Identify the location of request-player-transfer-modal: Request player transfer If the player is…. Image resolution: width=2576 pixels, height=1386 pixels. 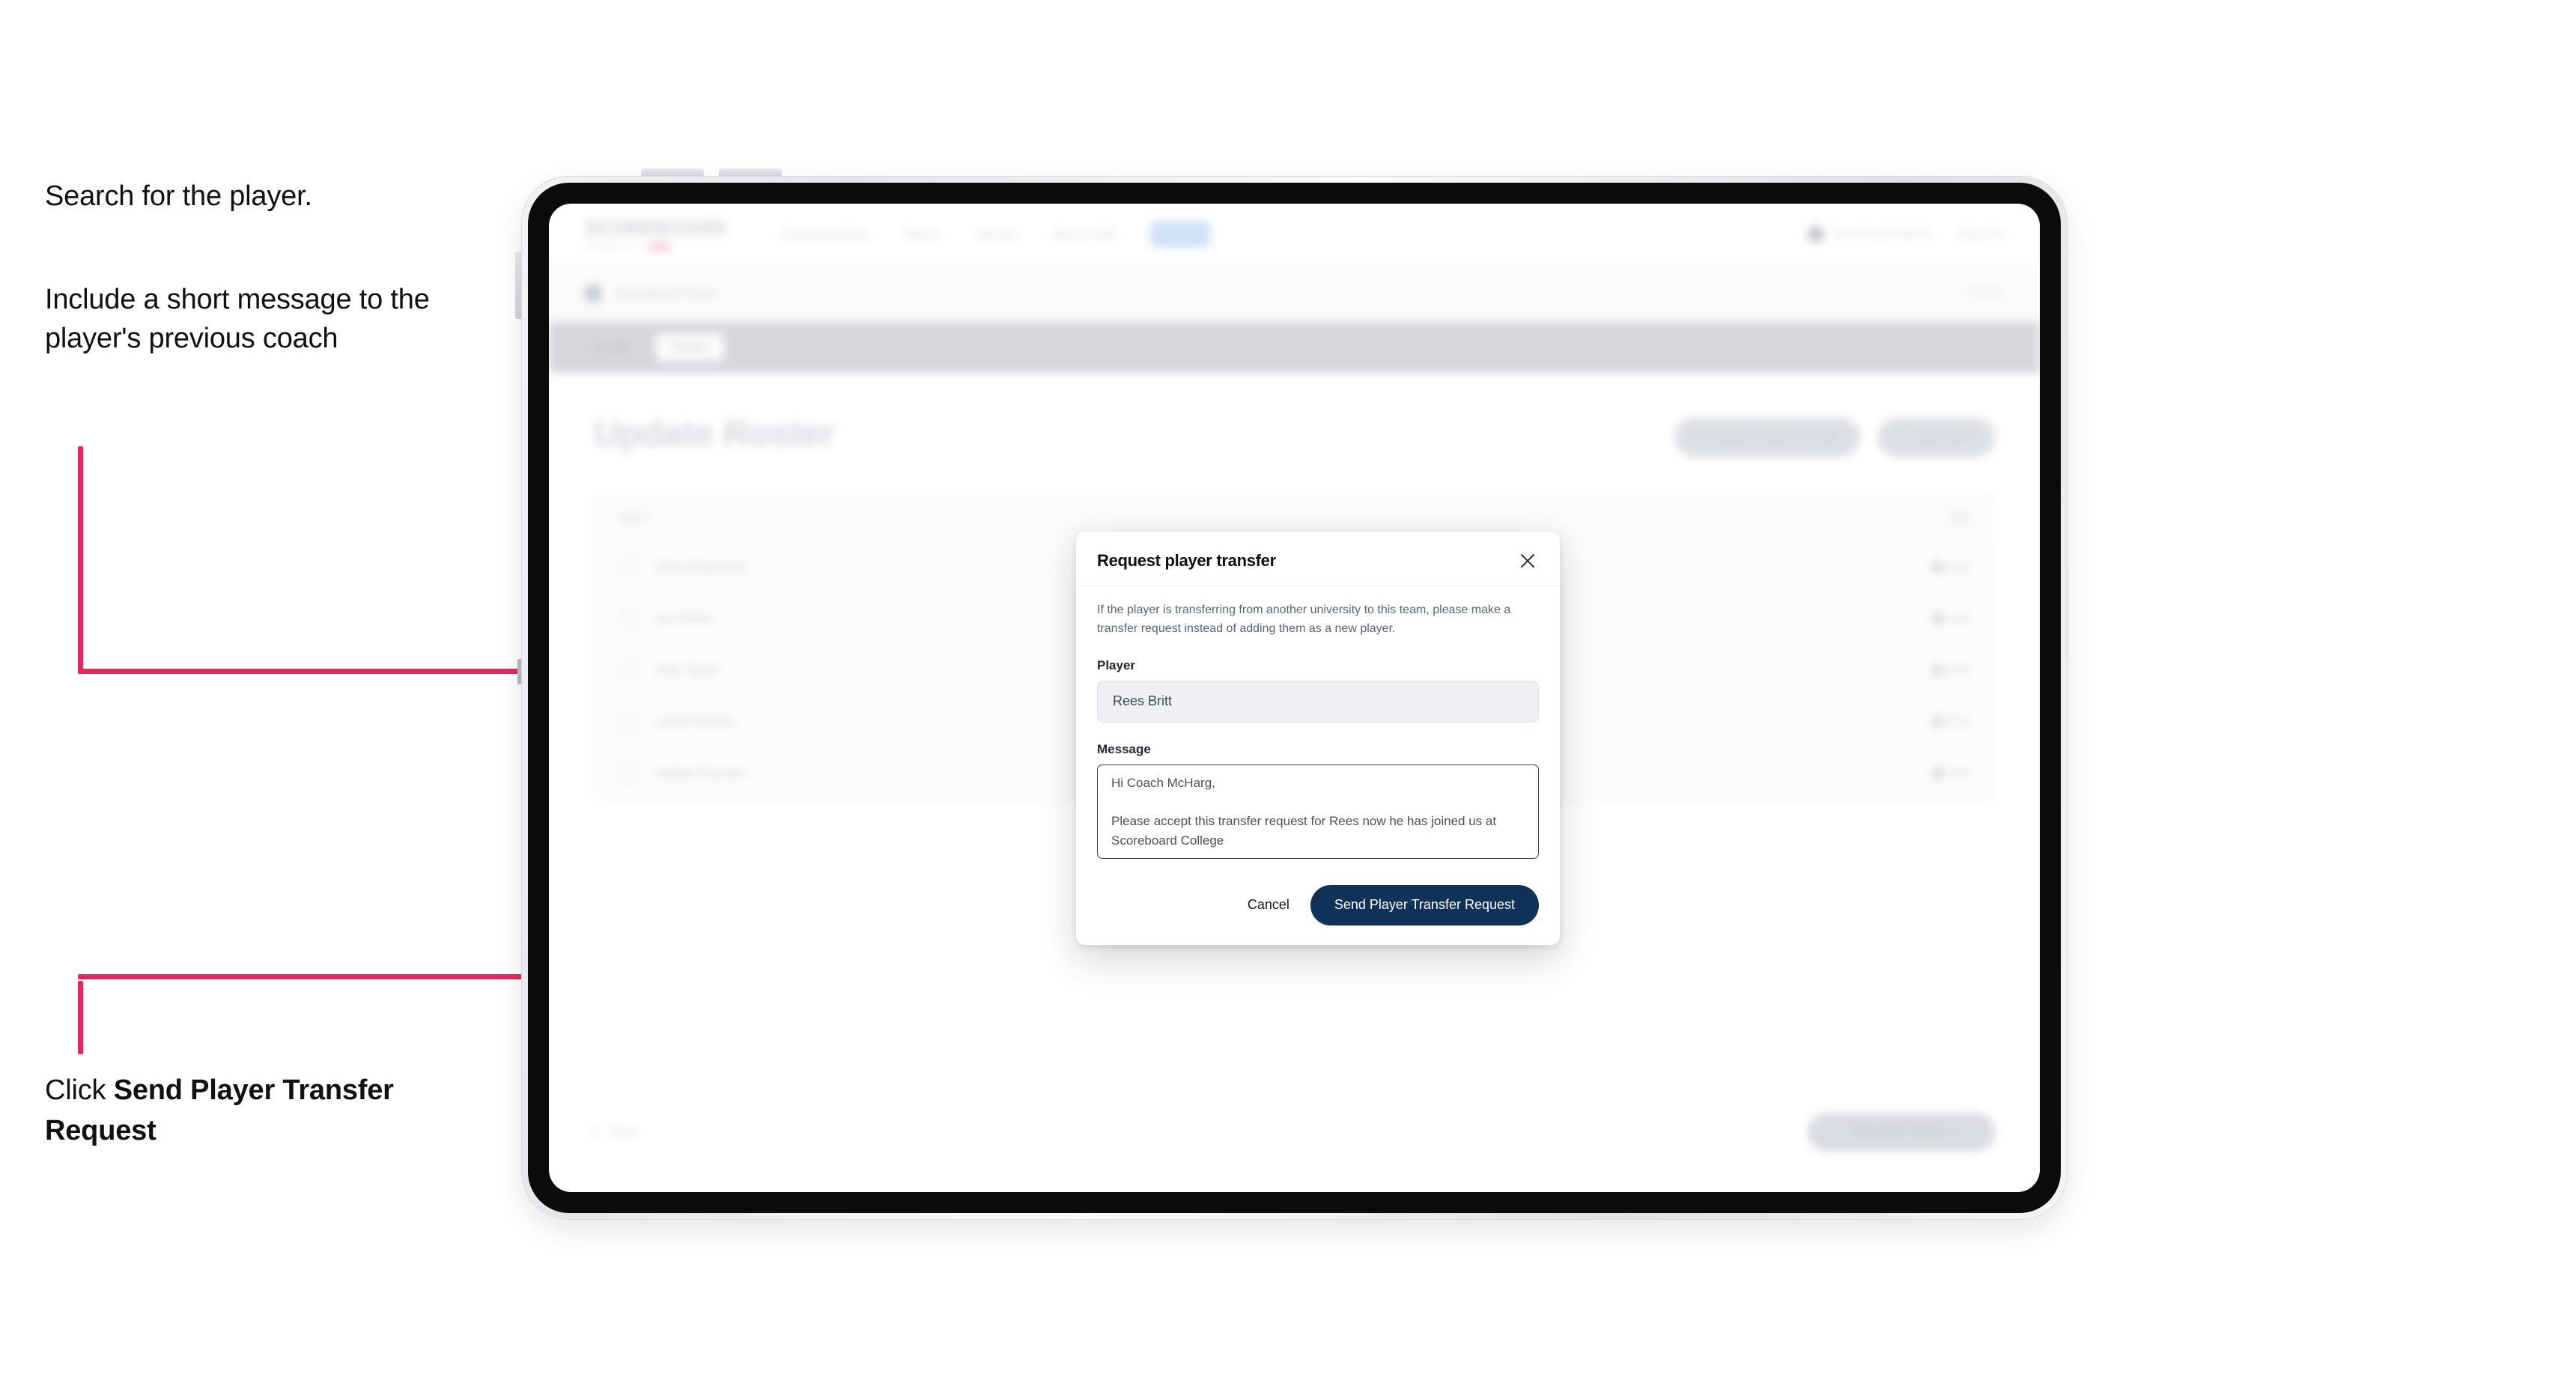
(1318, 738).